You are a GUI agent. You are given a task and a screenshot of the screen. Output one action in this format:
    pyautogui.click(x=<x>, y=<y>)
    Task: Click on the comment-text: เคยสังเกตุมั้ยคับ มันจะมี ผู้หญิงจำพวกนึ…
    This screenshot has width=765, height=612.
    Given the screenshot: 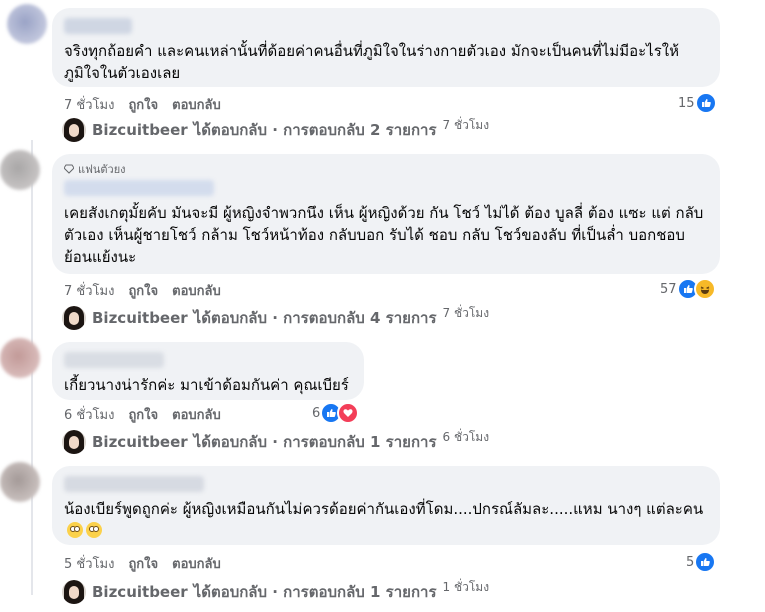 What is the action you would take?
    pyautogui.click(x=384, y=235)
    